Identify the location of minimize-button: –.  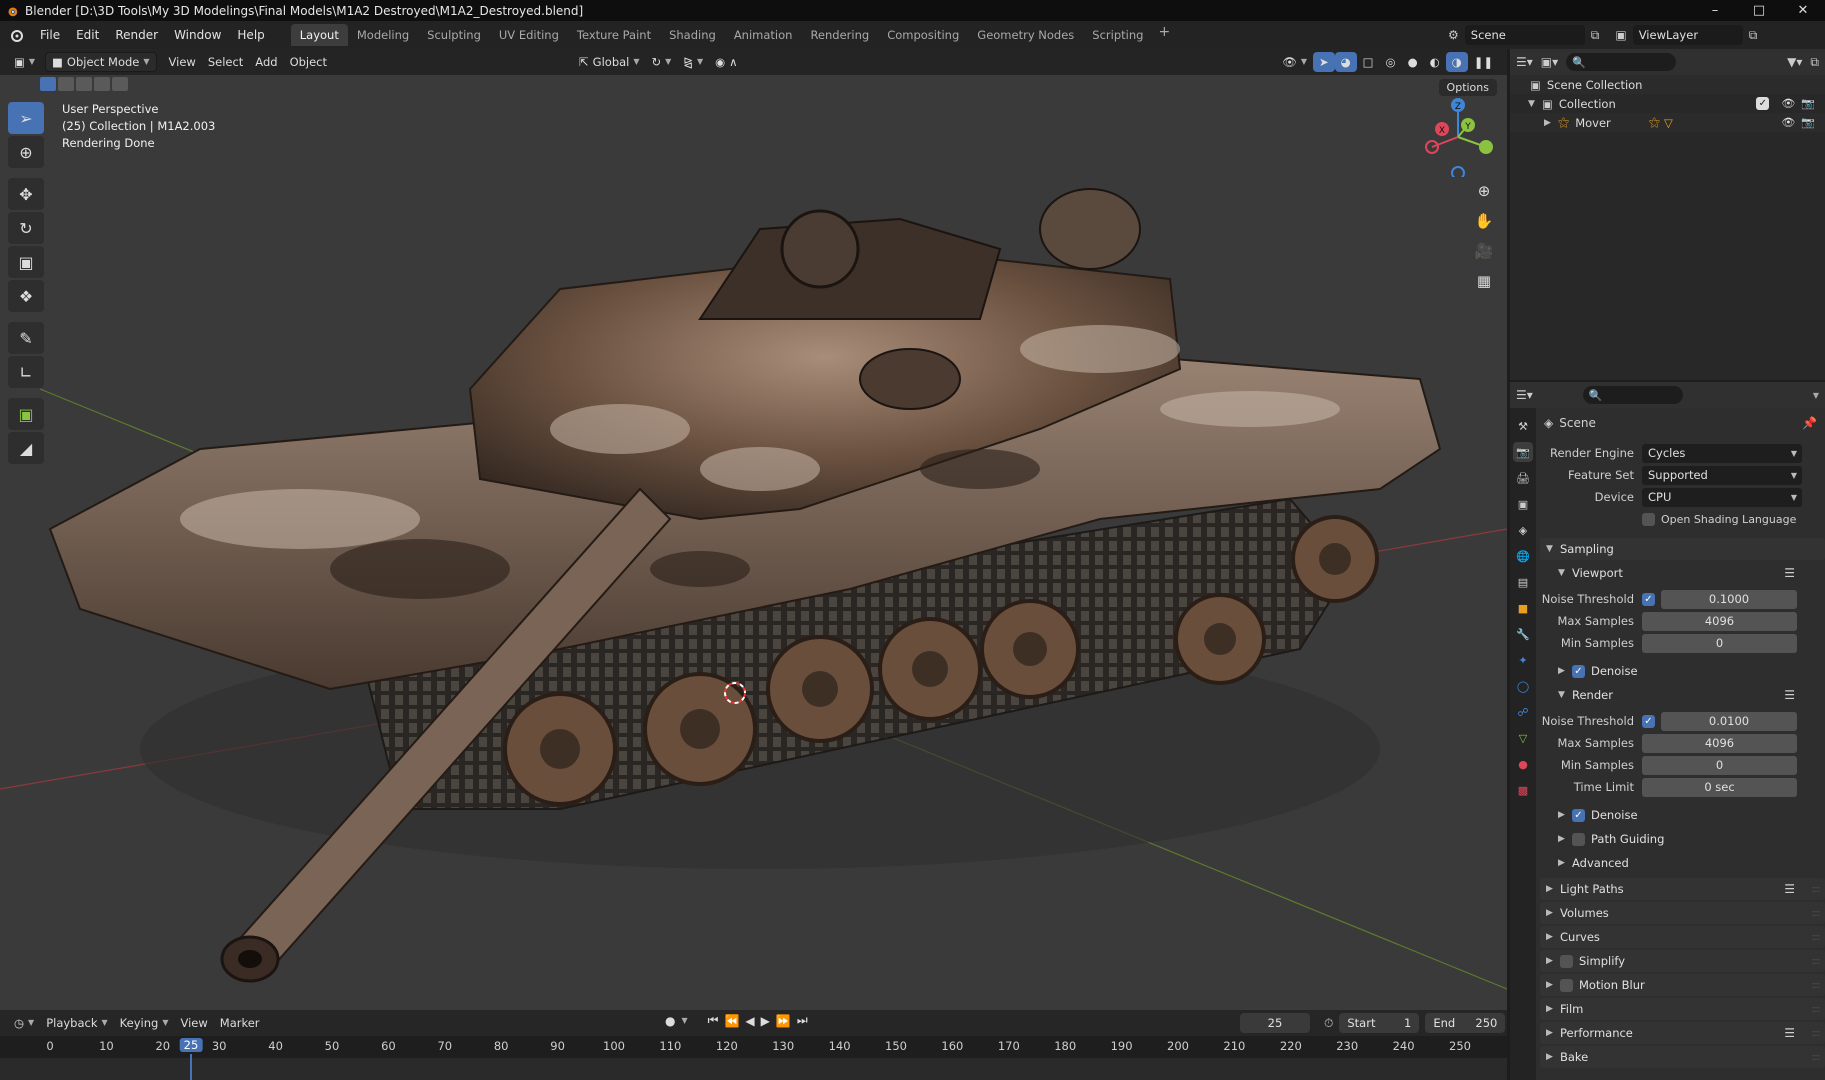
(1715, 10).